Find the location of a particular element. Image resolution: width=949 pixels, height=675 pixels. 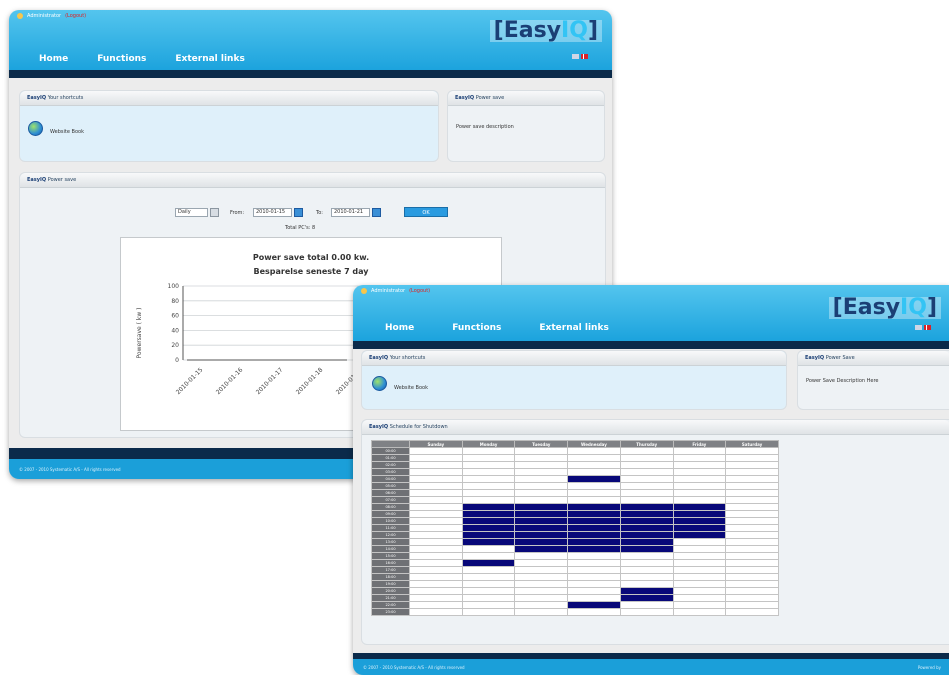

calendar-icon is located at coordinates (376, 212).